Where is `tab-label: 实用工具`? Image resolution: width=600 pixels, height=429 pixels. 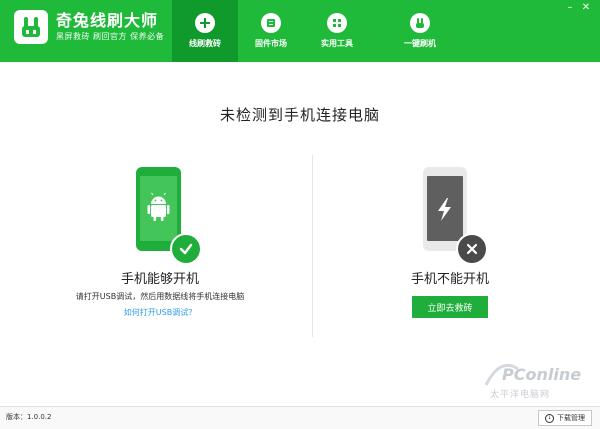
tab-label: 实用工具 is located at coordinates (337, 43).